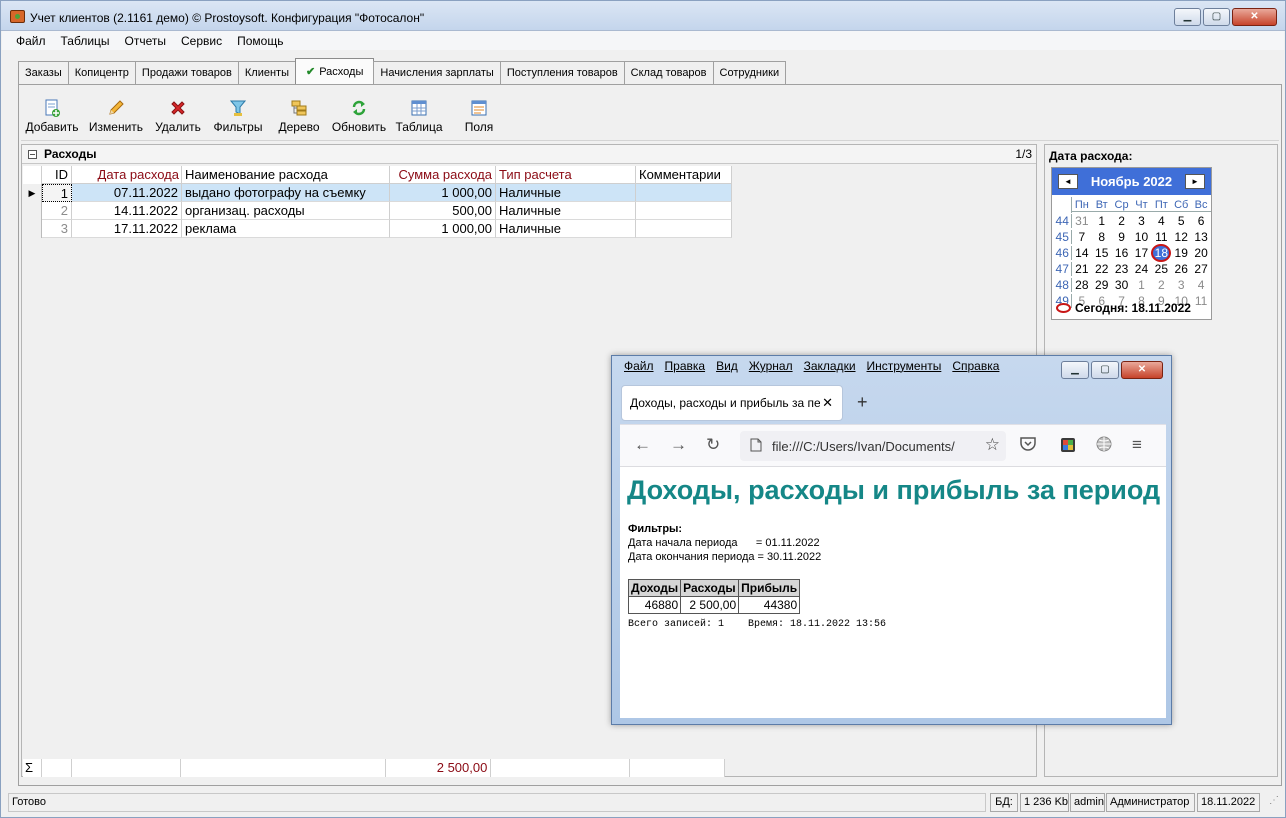  Describe the element at coordinates (1122, 237) in the screenshot. I see `calendar-day: 9` at that location.